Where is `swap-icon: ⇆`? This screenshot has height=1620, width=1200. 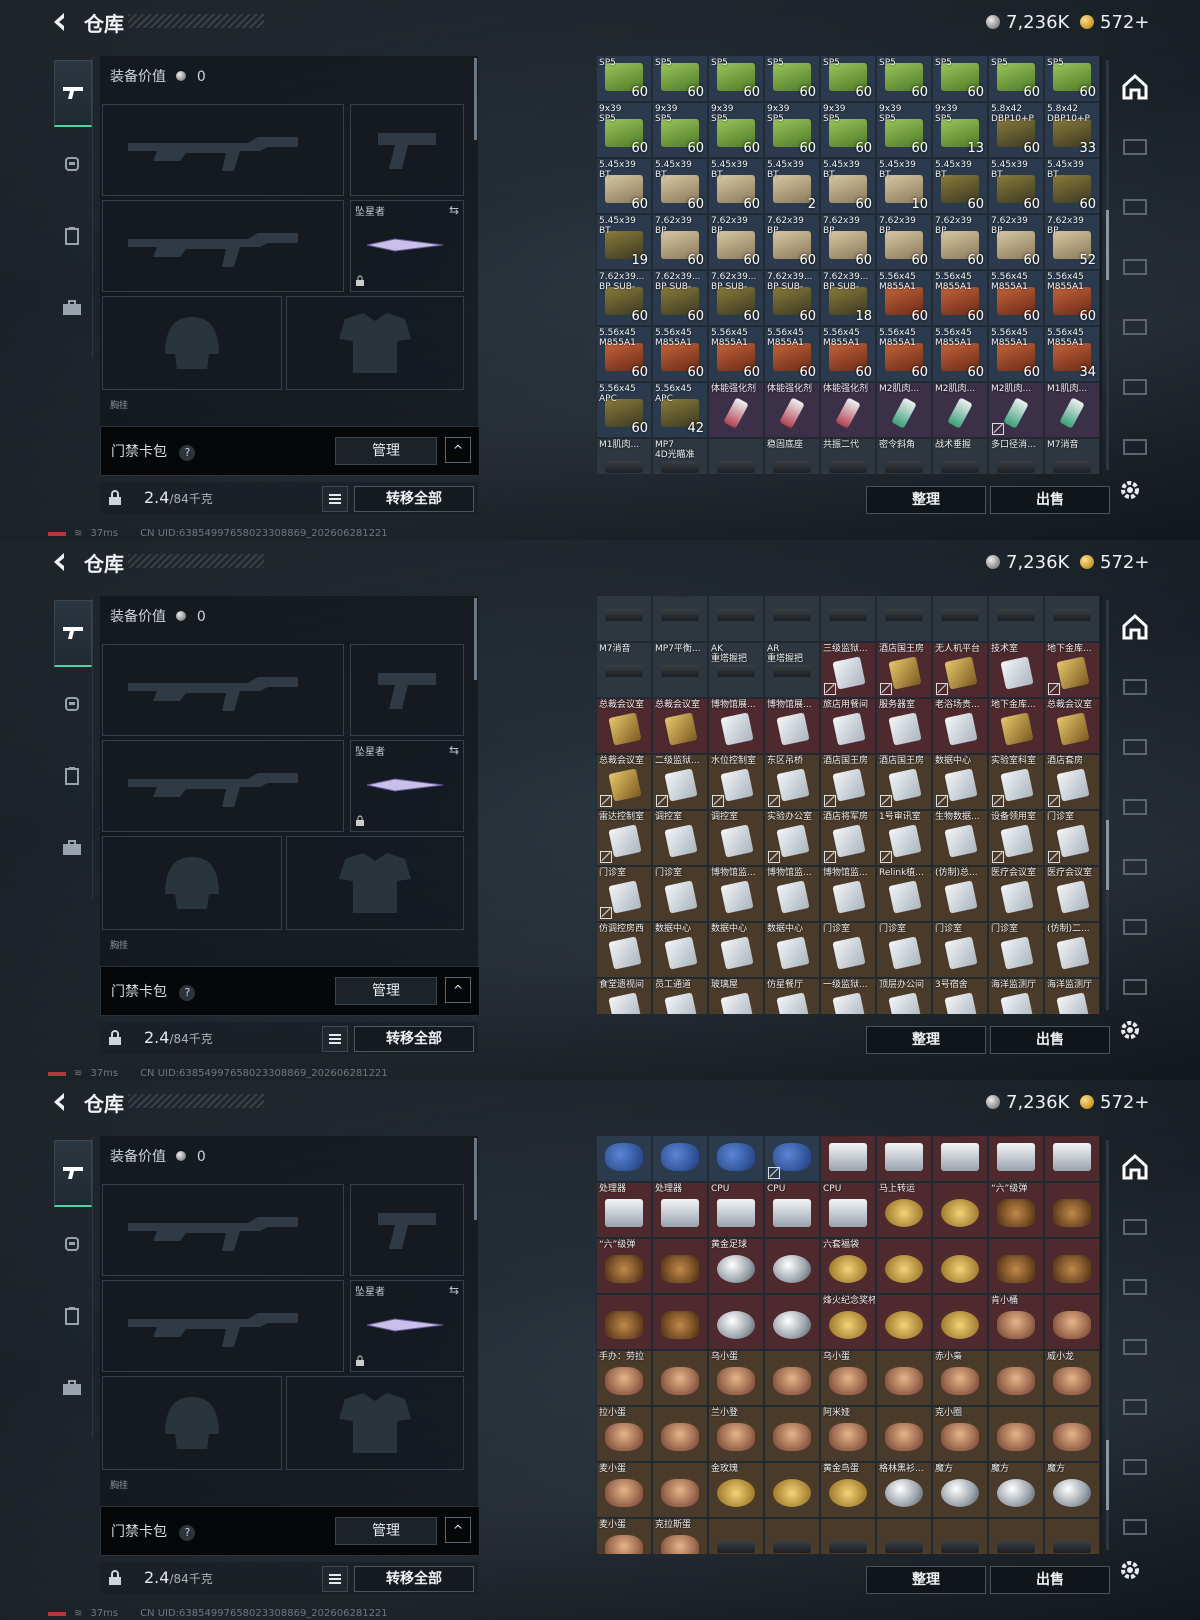 swap-icon: ⇆ is located at coordinates (454, 750).